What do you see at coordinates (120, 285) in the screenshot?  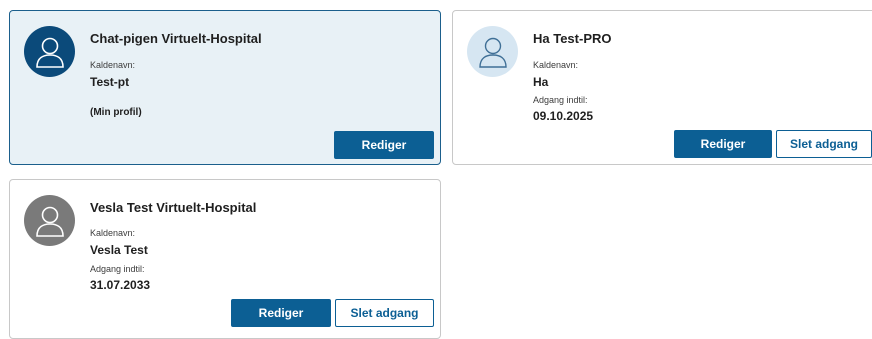 I see `access-until-value: 31.07.2033` at bounding box center [120, 285].